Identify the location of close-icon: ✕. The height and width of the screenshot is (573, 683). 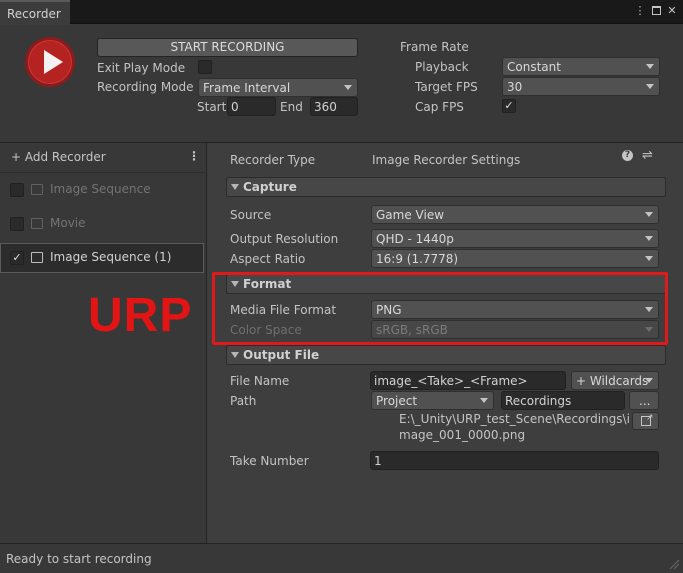
(672, 11).